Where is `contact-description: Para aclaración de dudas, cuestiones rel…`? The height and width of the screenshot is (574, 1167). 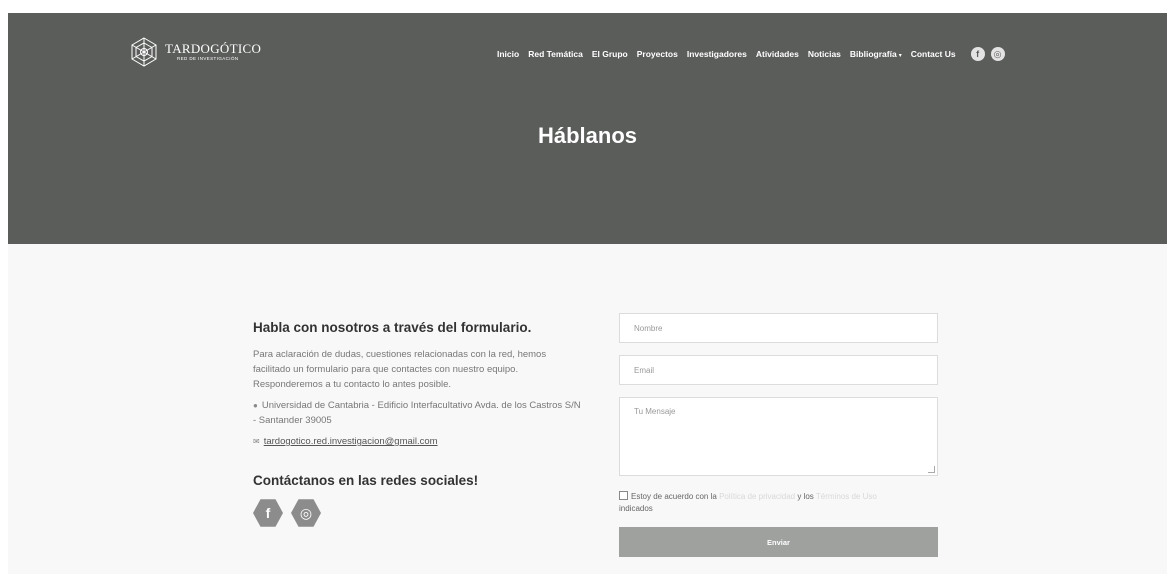 contact-description: Para aclaración de dudas, cuestiones rel… is located at coordinates (400, 369).